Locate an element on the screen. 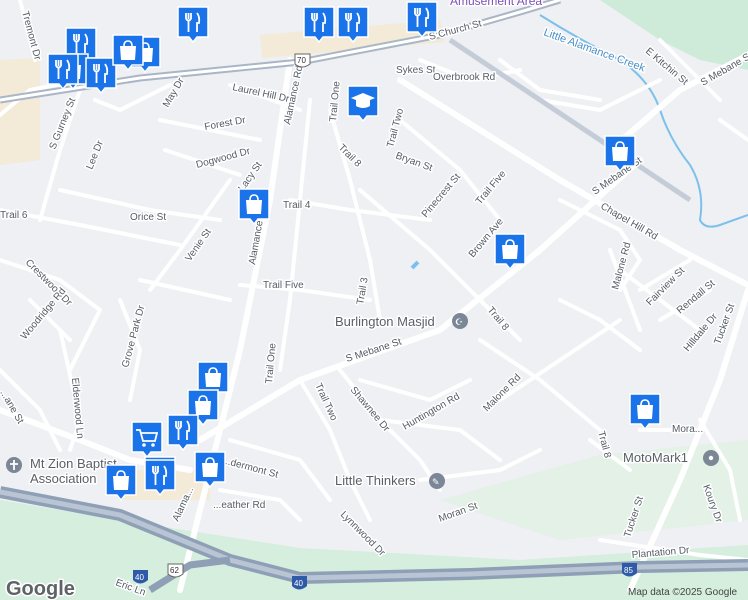  us70-shield: 70 is located at coordinates (302, 60).